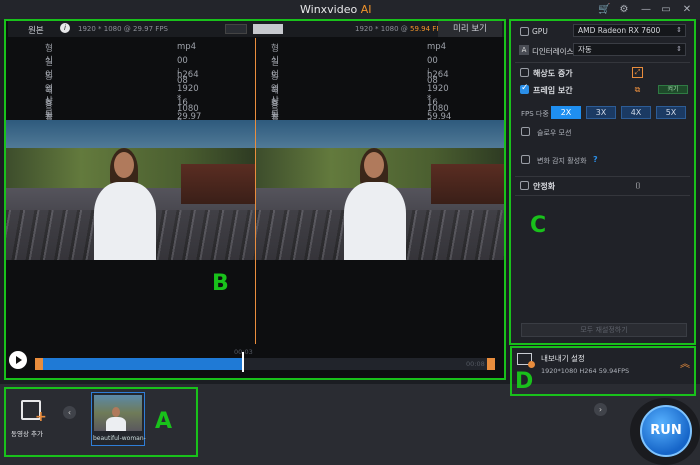  Describe the element at coordinates (329, 9) in the screenshot. I see `app-title-main: Winxvideo` at that location.